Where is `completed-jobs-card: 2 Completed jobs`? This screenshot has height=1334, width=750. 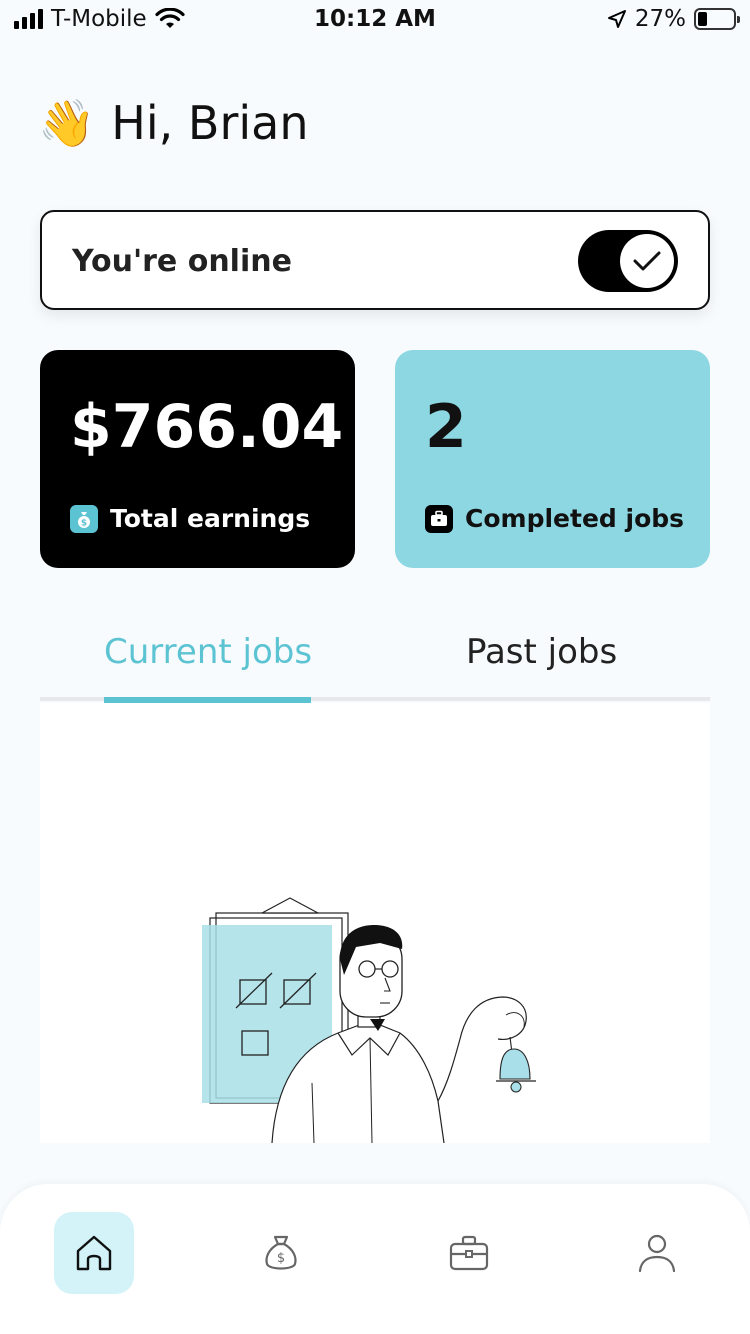 completed-jobs-card: 2 Completed jobs is located at coordinates (552, 459).